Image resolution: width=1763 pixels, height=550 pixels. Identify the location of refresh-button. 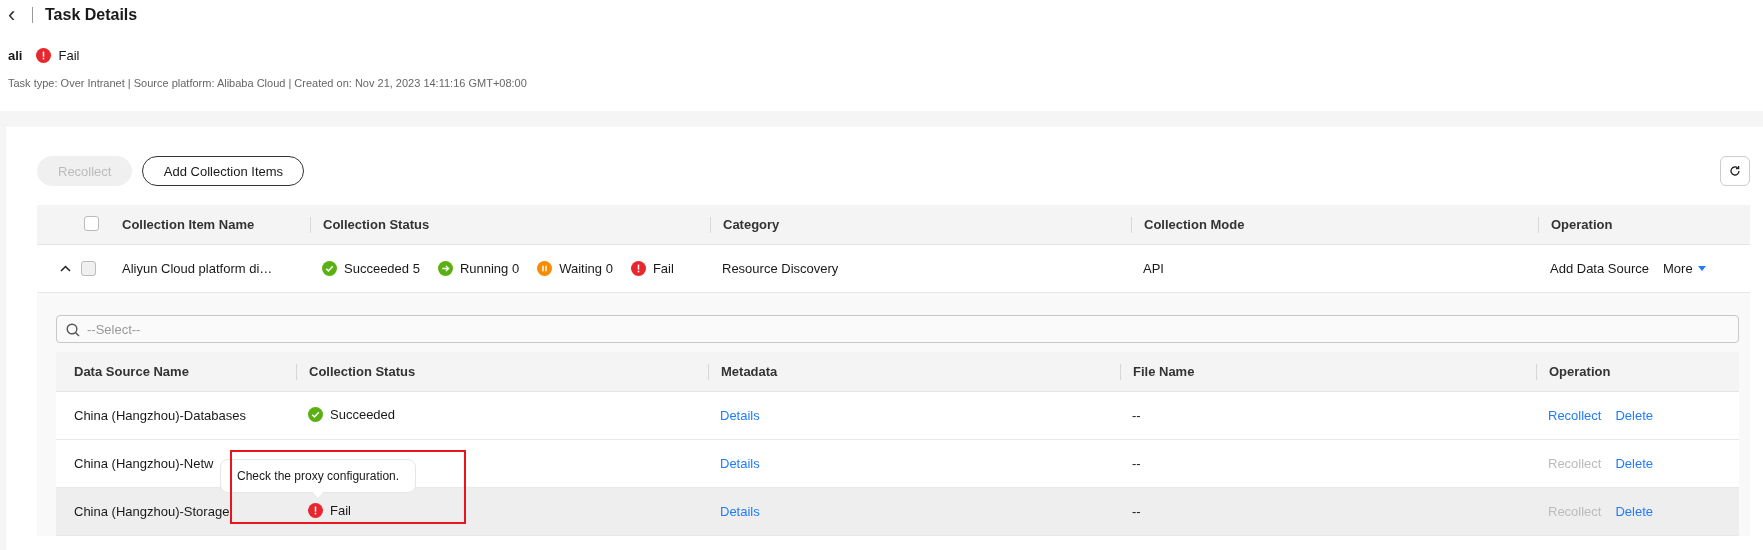
(1735, 171).